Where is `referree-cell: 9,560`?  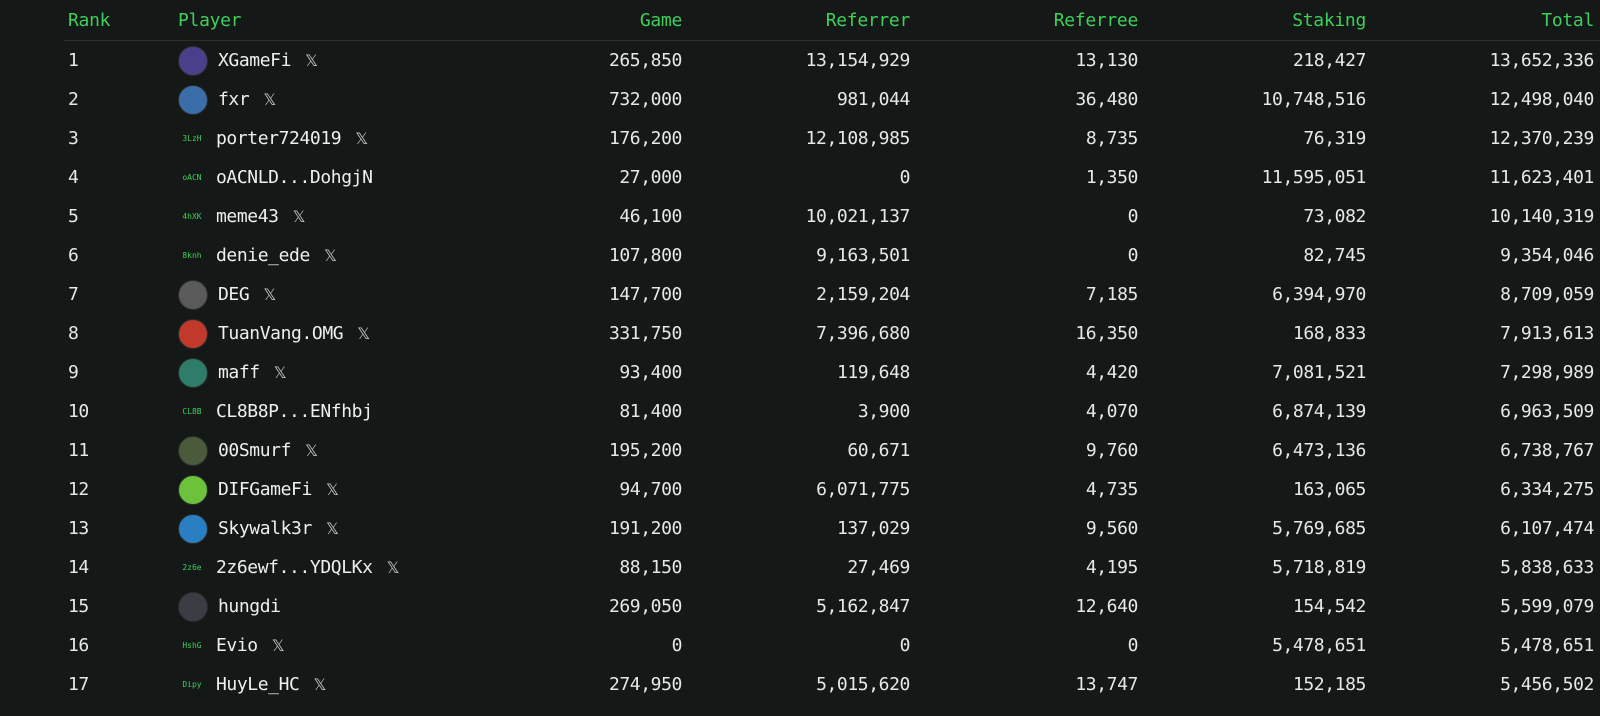
referree-cell: 9,560 is located at coordinates (1112, 528).